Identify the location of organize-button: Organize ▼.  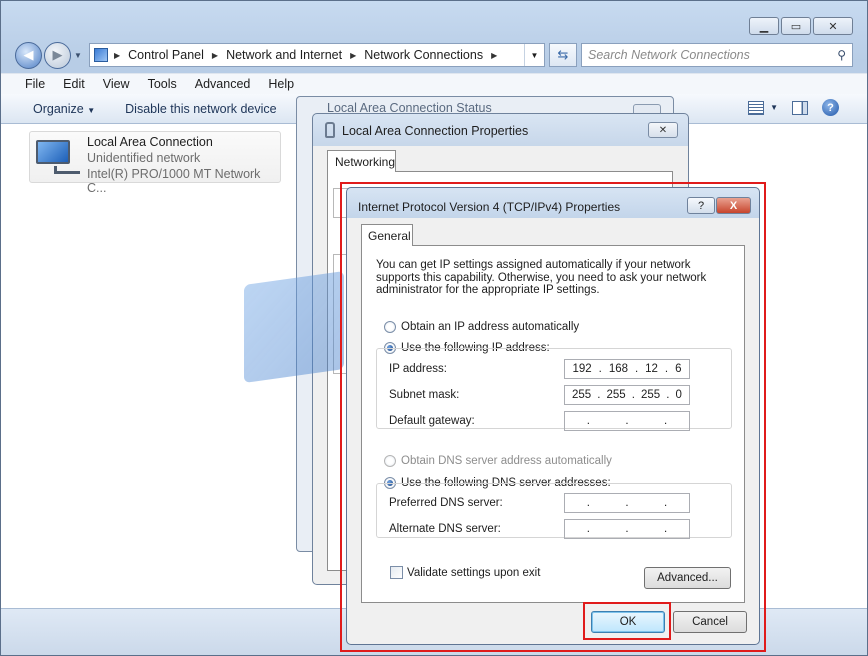
(64, 109).